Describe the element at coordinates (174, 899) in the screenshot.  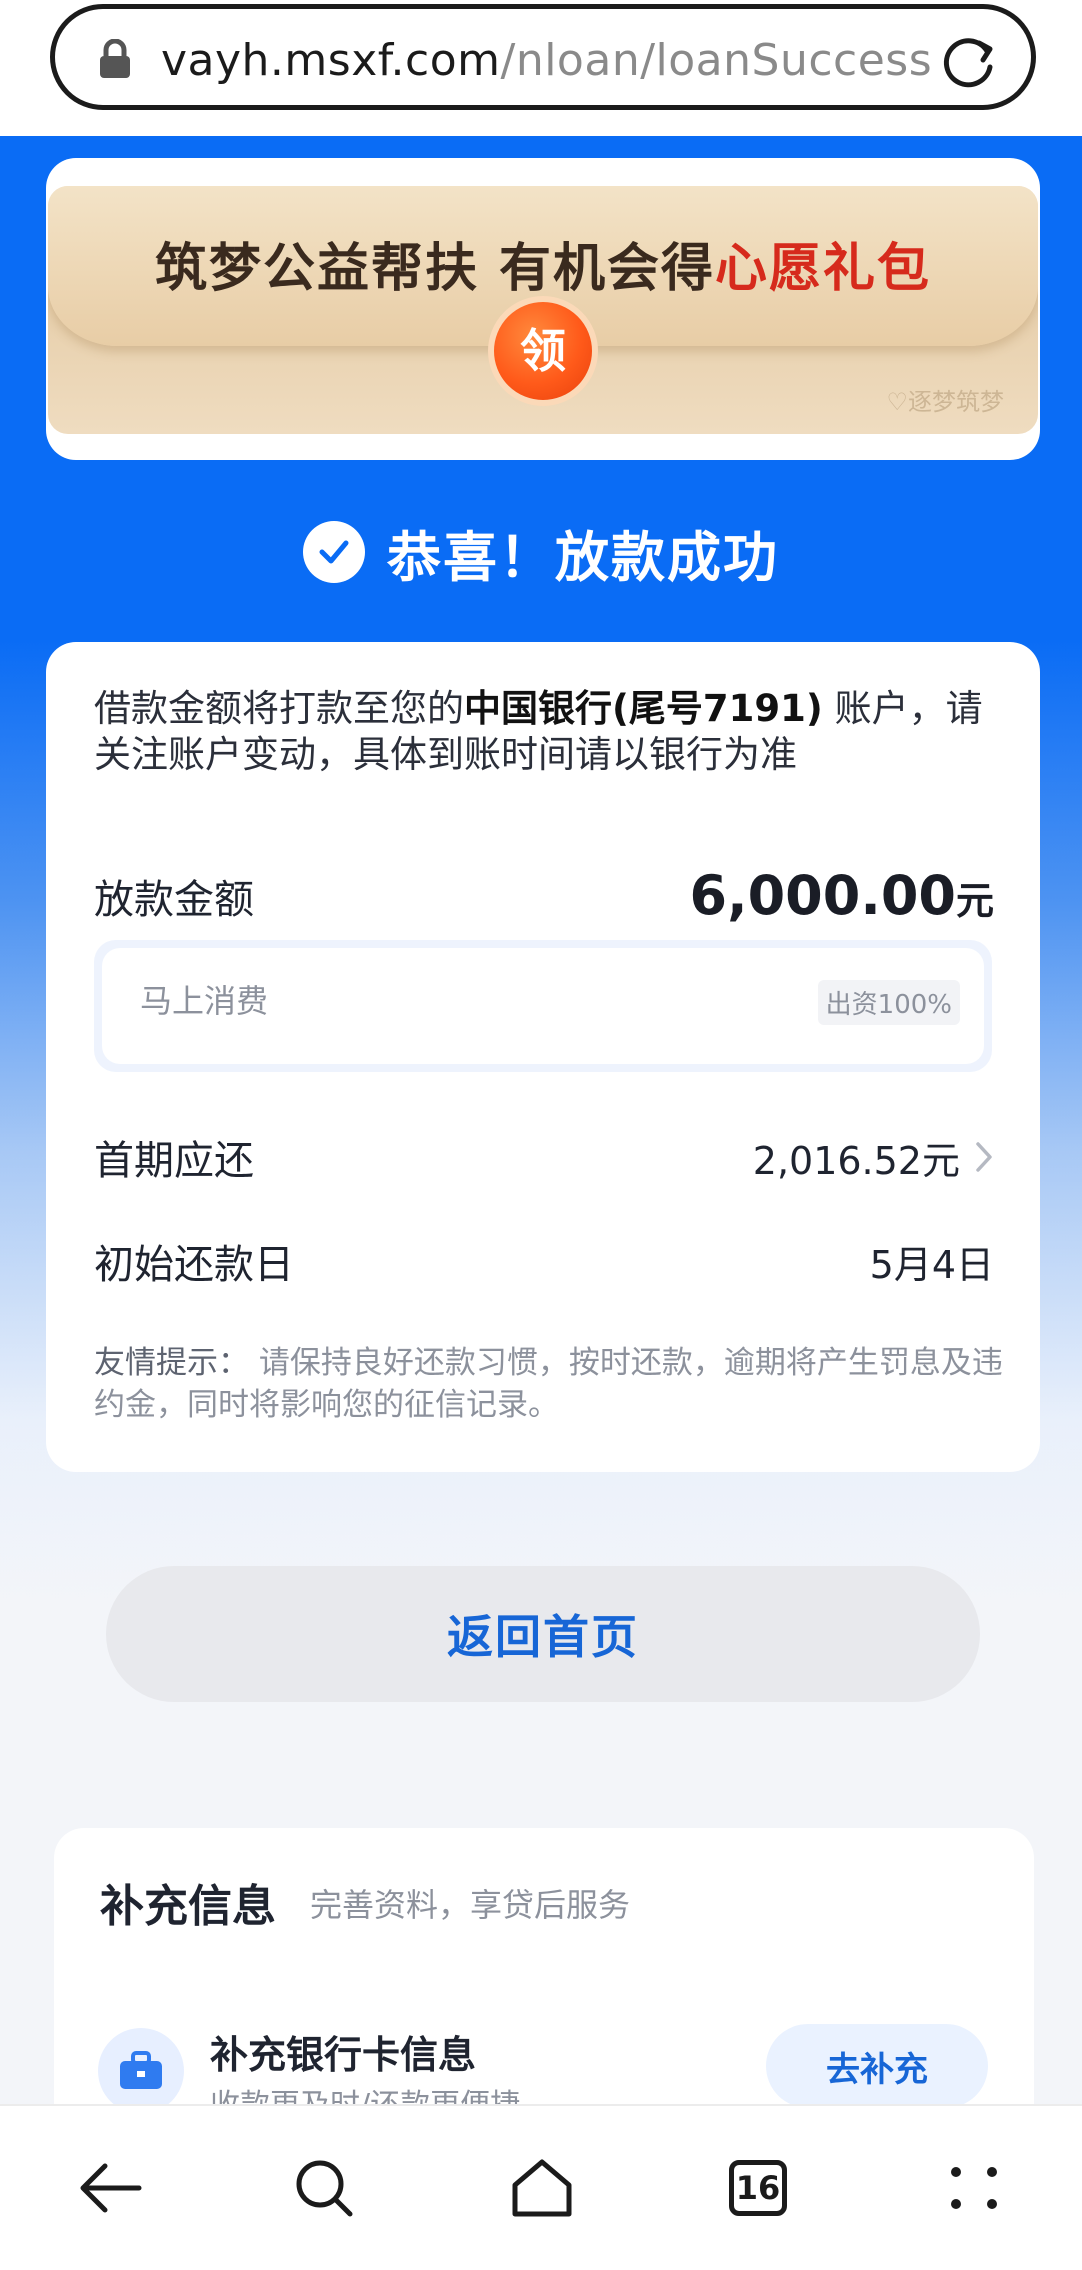
I see `amount-label: 放款金额` at that location.